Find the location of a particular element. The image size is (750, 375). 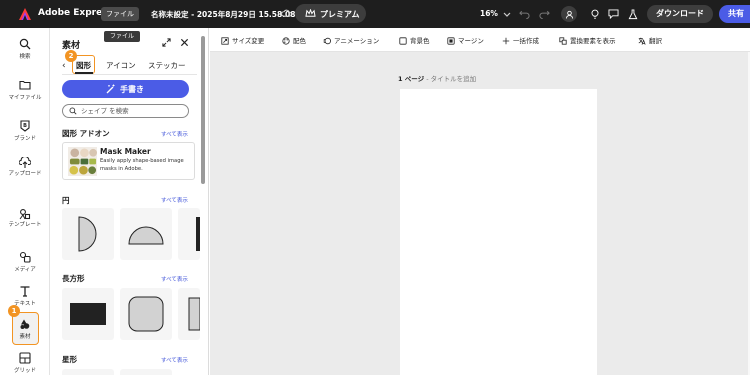

page-title-placeholder: タイトルを追加 is located at coordinates (454, 79).